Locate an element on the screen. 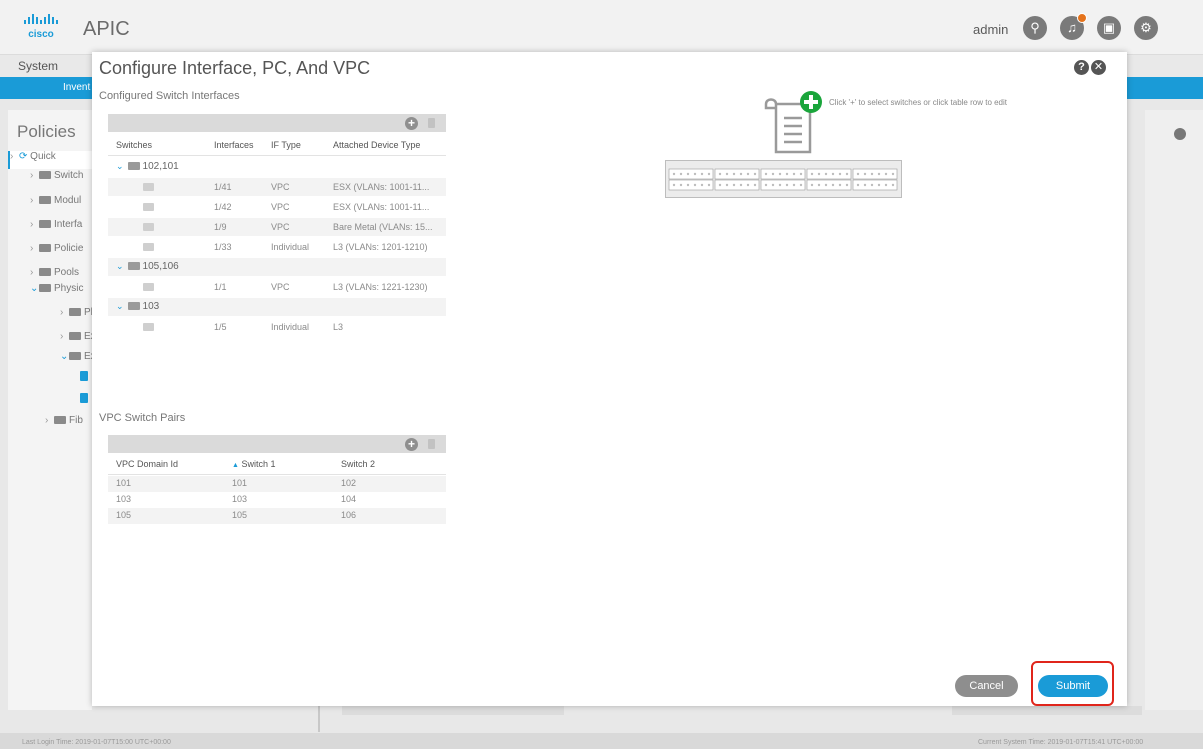 This screenshot has height=749, width=1203. group-row-102-101: ⌄ 102,101 is located at coordinates (277, 167).